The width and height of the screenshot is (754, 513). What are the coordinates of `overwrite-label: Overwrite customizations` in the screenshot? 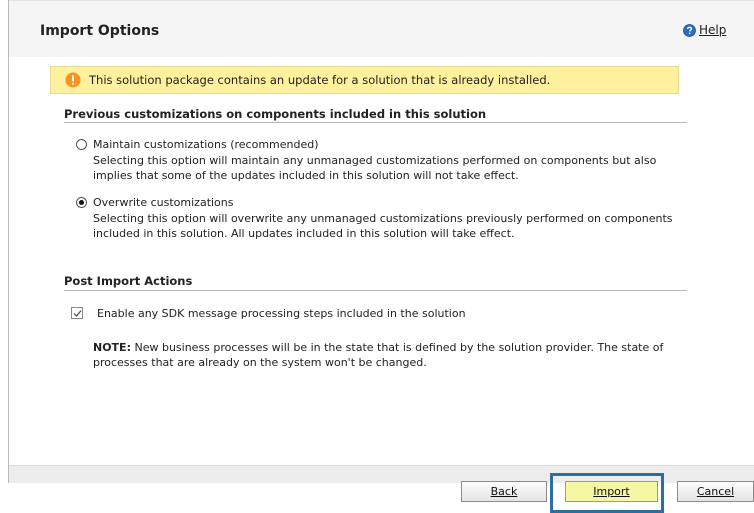 It's located at (163, 202).